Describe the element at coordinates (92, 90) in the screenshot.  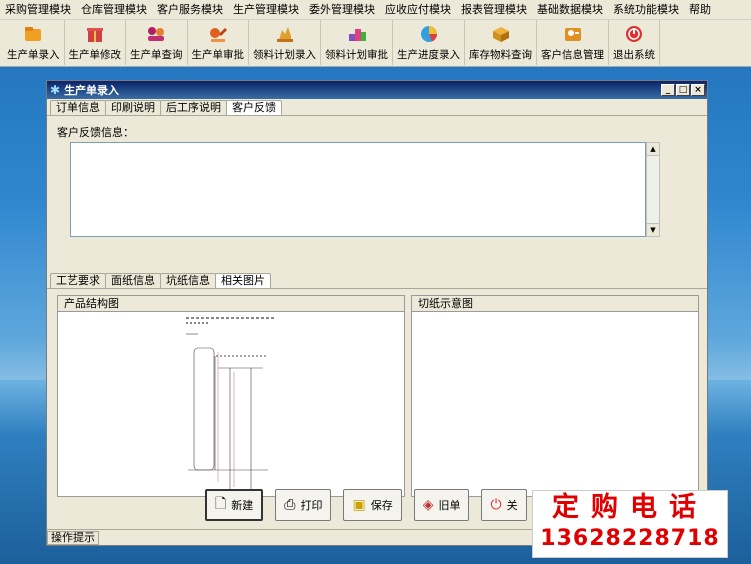
I see `window-title: 生产单录入` at that location.